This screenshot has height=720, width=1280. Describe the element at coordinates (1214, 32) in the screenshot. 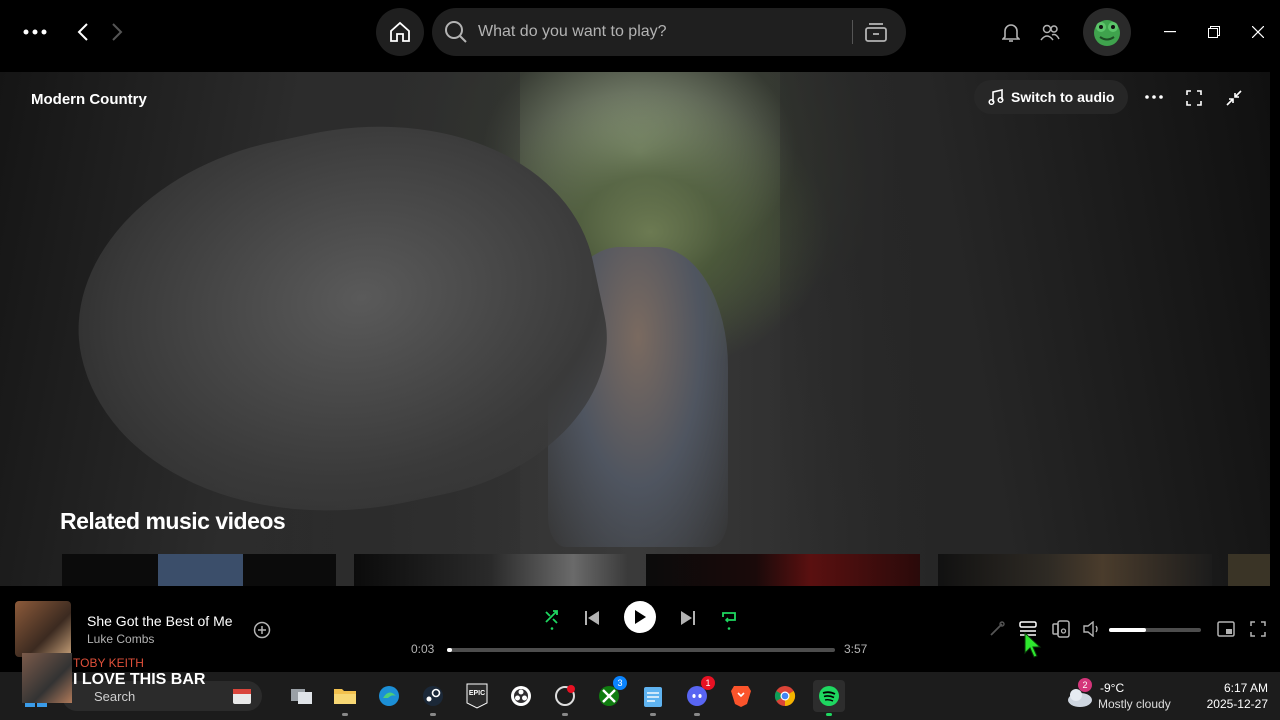

I see `restore-icon` at that location.